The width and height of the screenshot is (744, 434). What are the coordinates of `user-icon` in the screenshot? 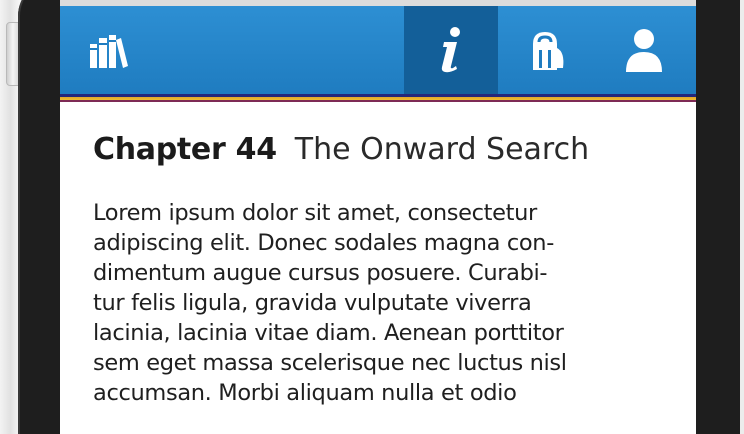 It's located at (644, 50).